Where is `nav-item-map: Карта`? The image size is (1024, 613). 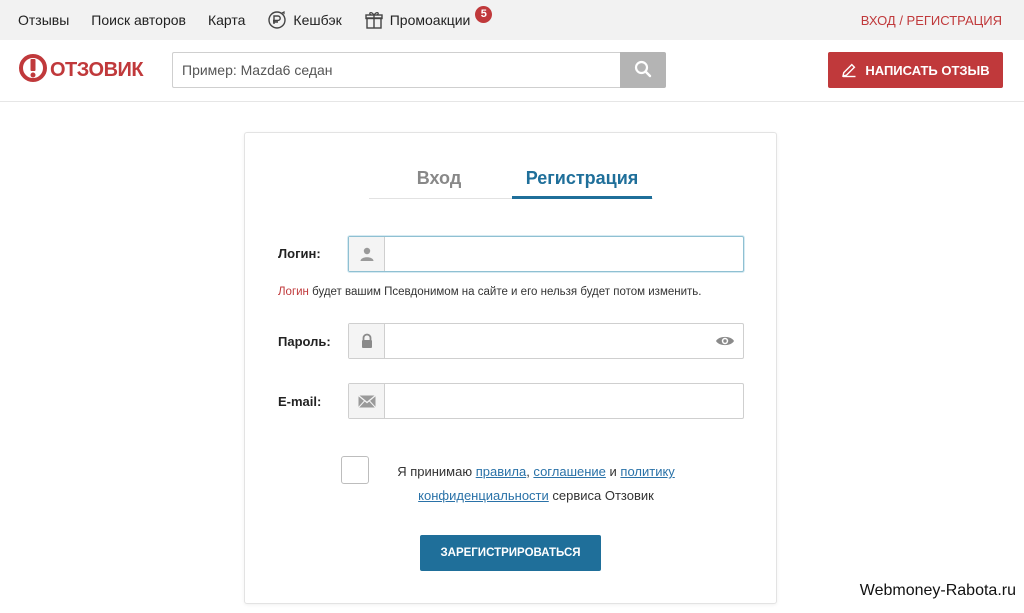
nav-item-map: Карта is located at coordinates (226, 20).